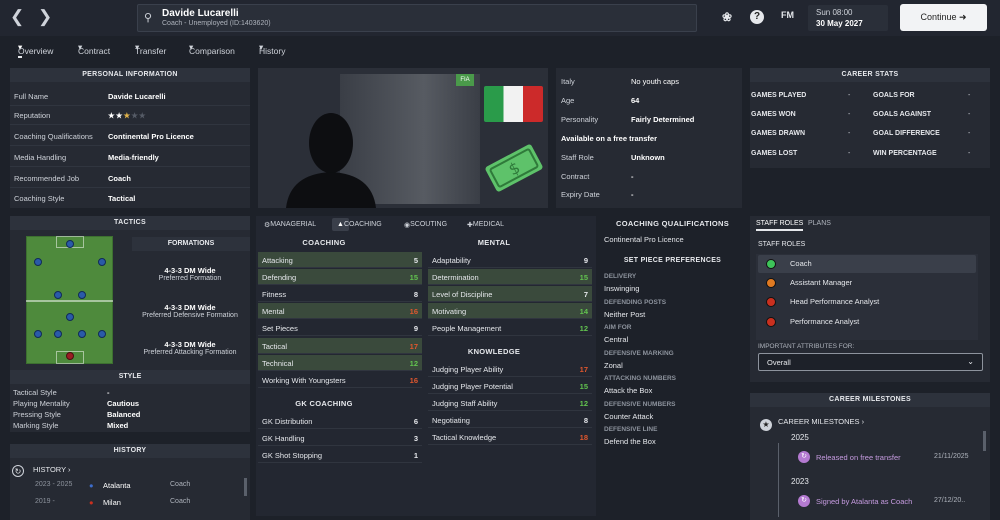  Describe the element at coordinates (510, 369) in the screenshot. I see `attribute-row: Judging Player Ability 17` at that location.